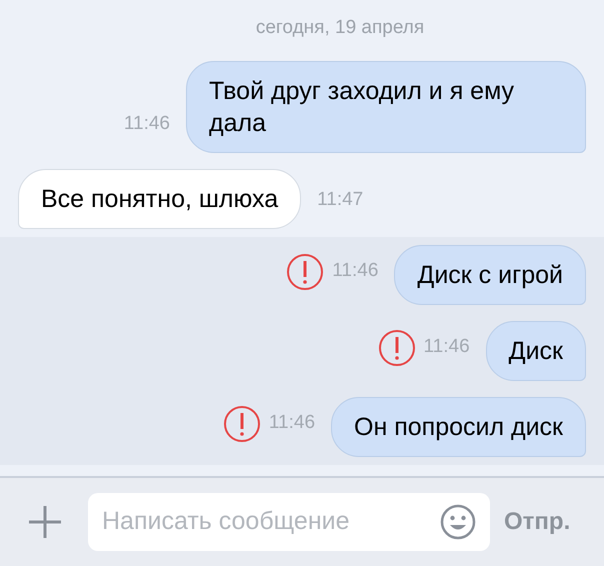 The width and height of the screenshot is (604, 566). What do you see at coordinates (458, 426) in the screenshot?
I see `message-bubble: Он попросил диск` at bounding box center [458, 426].